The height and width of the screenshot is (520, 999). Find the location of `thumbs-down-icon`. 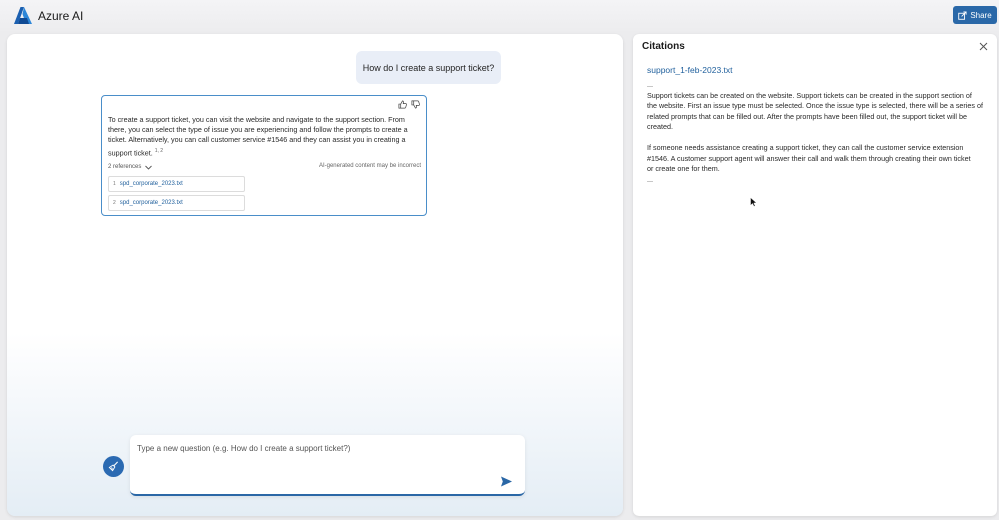

thumbs-down-icon is located at coordinates (415, 104).